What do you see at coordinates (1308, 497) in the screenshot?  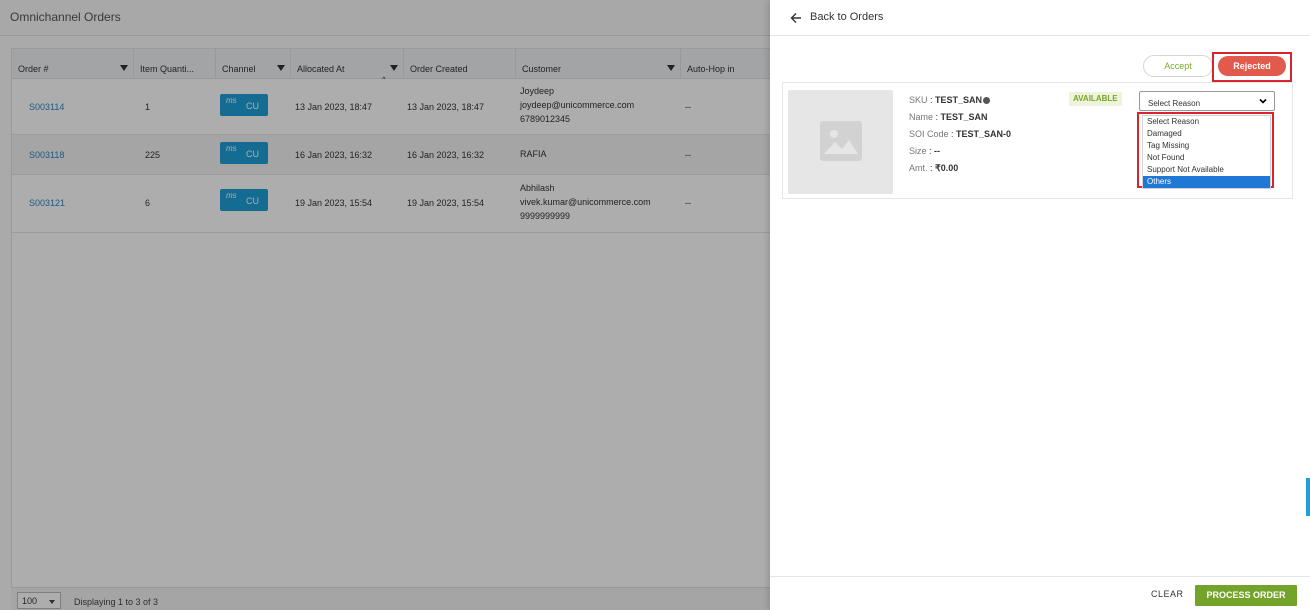 I see `side-tab-handle` at bounding box center [1308, 497].